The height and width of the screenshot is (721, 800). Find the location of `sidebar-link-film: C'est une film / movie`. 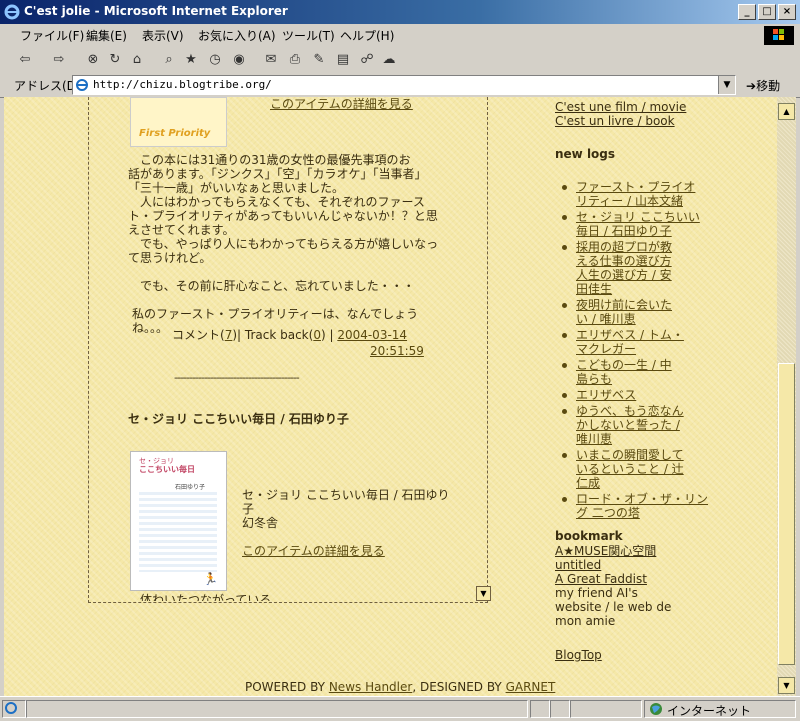

sidebar-link-film: C'est une film / movie is located at coordinates (620, 107).